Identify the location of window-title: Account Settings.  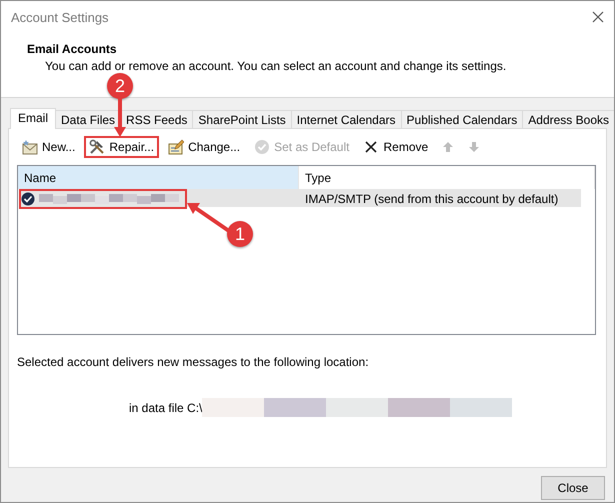
(60, 17).